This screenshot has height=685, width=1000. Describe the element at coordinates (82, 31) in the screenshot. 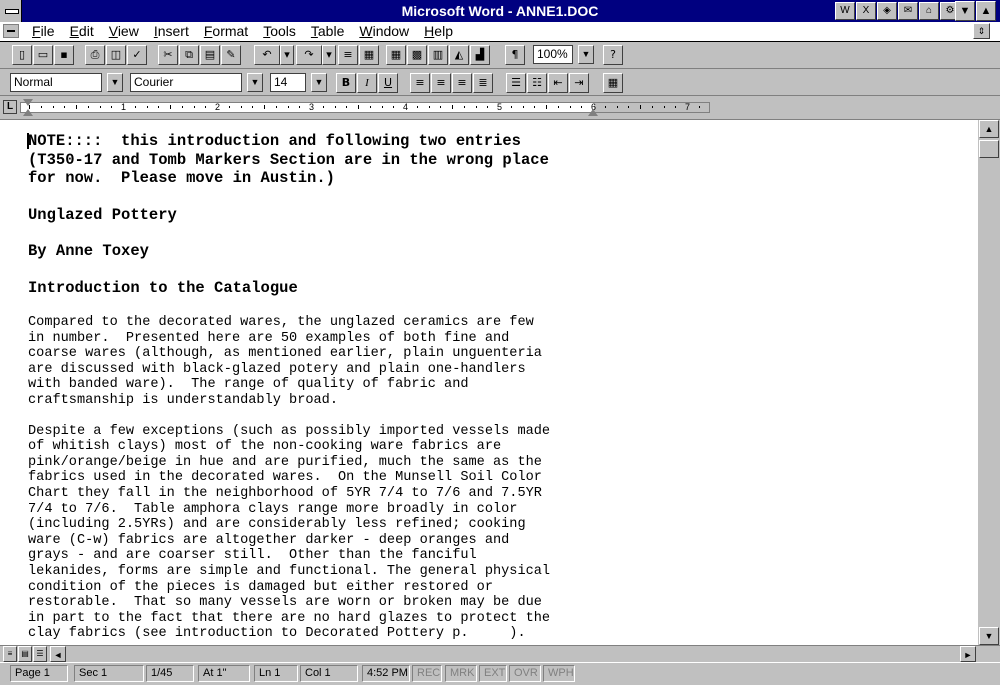

I see `menu-edit: Edit` at that location.